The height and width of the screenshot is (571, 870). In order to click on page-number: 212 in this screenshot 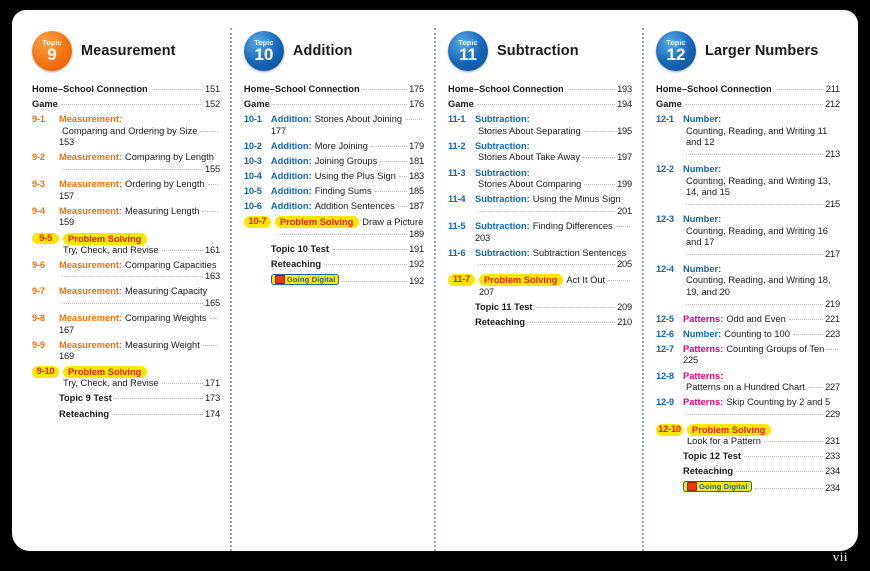, I will do `click(832, 104)`.